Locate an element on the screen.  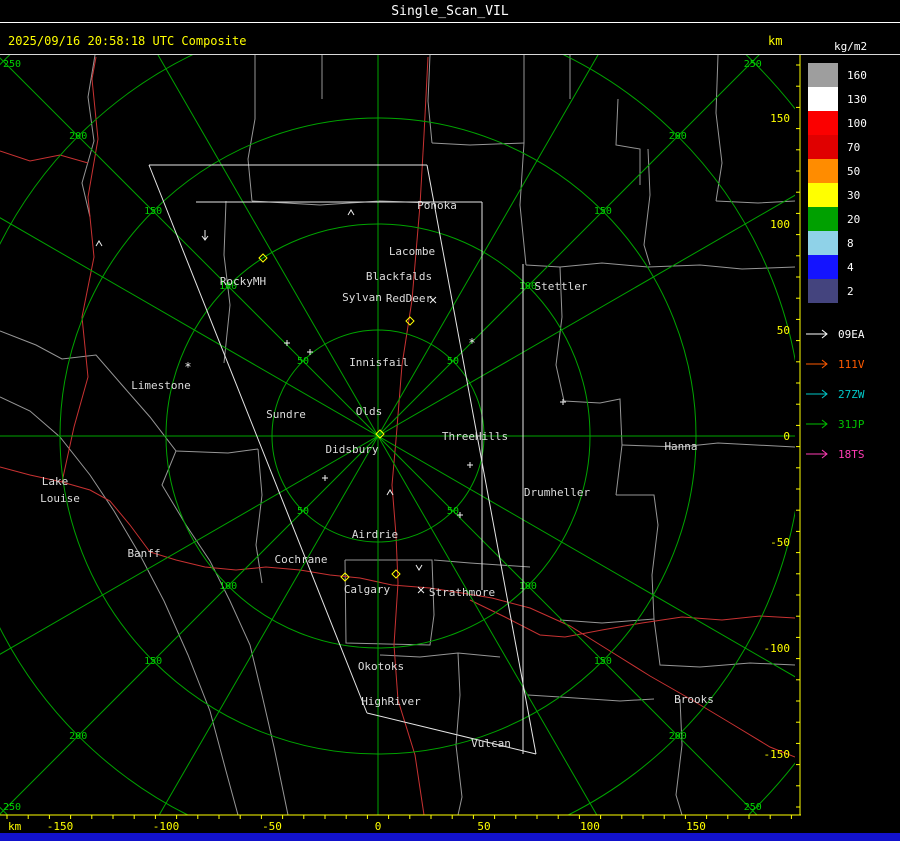
radar-station-id: 27ZW is located at coordinates (851, 394).